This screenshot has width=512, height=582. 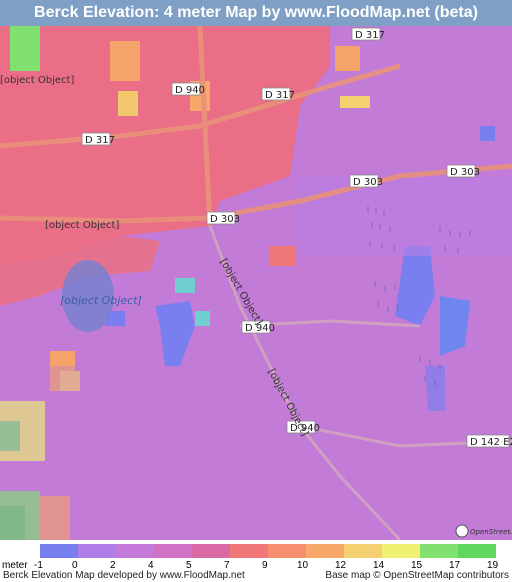 What do you see at coordinates (265, 565) in the screenshot?
I see `legend-label: 9` at bounding box center [265, 565].